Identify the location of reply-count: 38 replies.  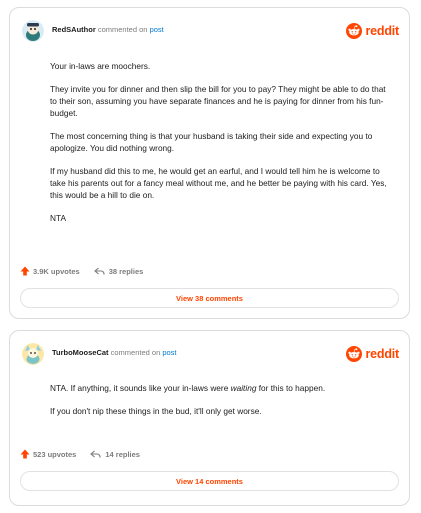
(126, 271).